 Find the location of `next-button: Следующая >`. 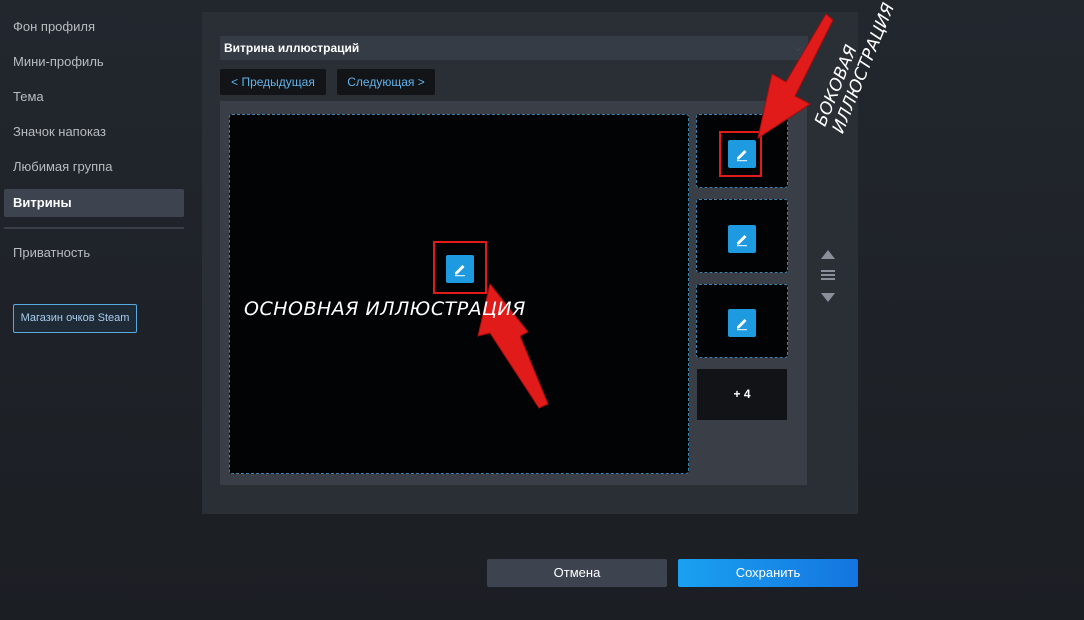

next-button: Следующая > is located at coordinates (386, 82).